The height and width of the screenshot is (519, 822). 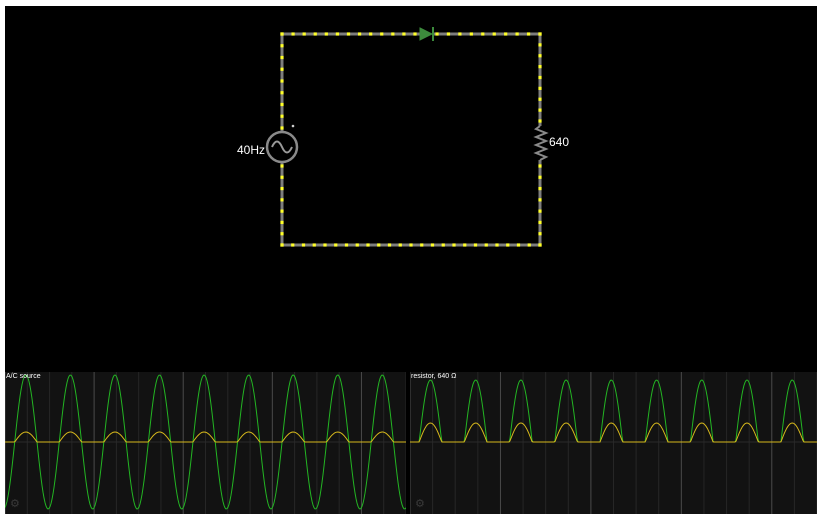 I want to click on current-dots, so click(x=411, y=139).